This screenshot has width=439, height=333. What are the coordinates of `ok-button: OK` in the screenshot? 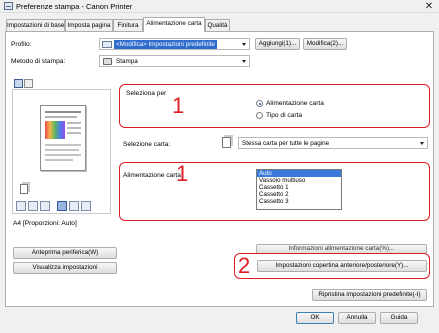 It's located at (315, 318).